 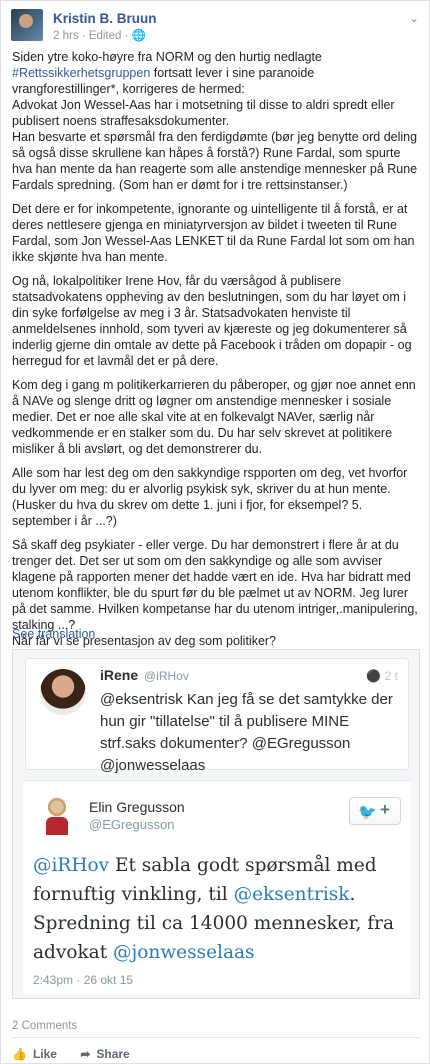 I want to click on share-button: ➦ Share, so click(x=104, y=1054).